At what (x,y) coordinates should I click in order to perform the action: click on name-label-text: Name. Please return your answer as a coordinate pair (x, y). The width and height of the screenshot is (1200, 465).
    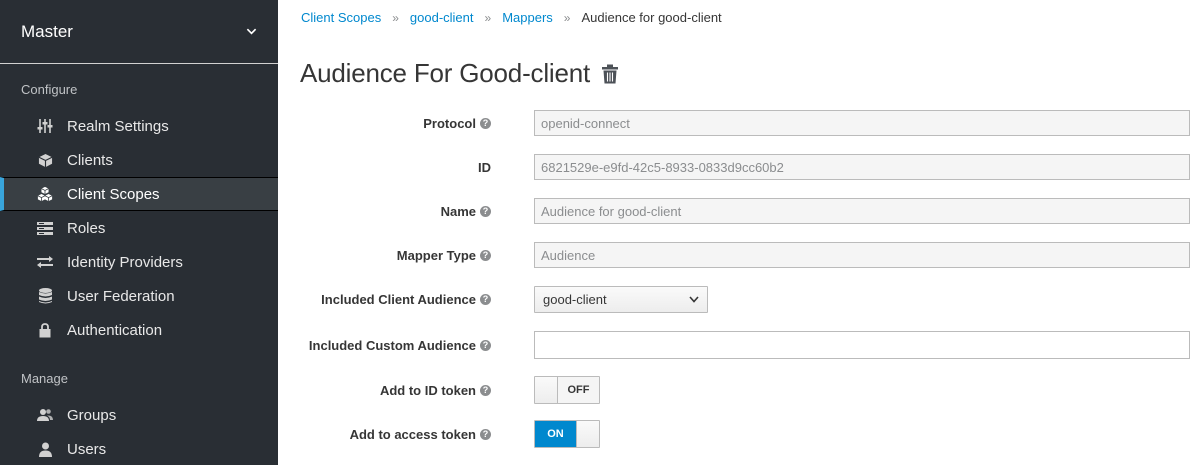
    Looking at the image, I should click on (458, 211).